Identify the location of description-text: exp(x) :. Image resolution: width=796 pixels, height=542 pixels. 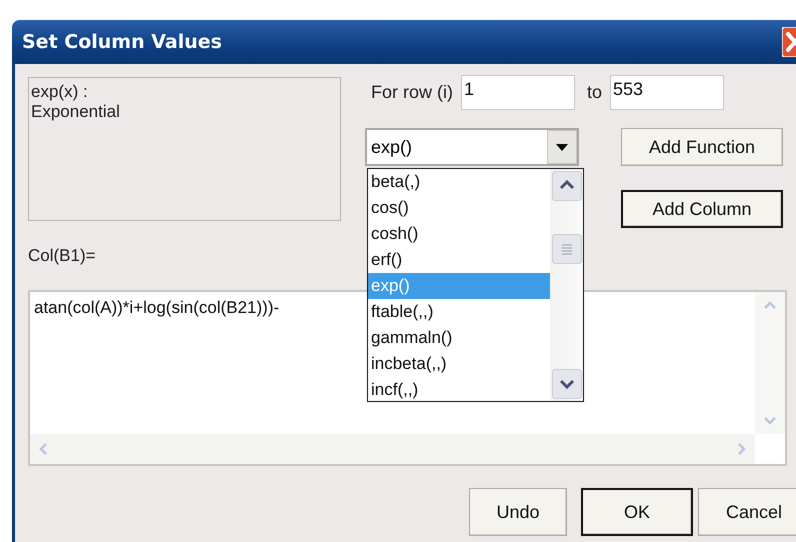
(60, 92).